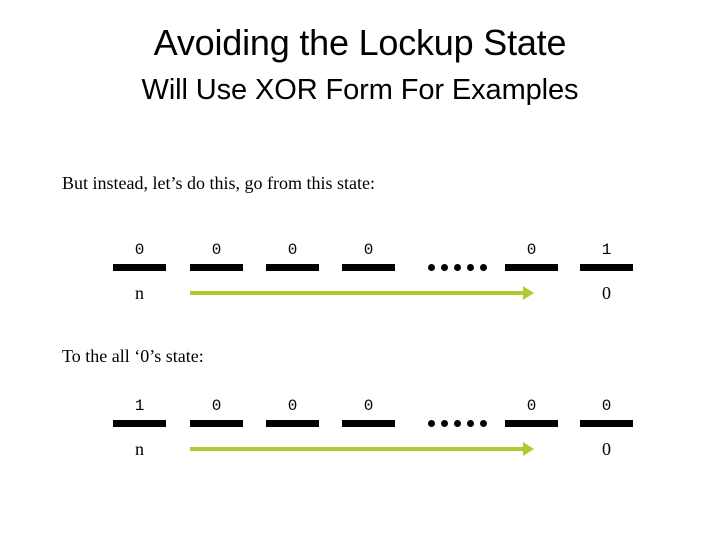 Image resolution: width=720 pixels, height=540 pixels. I want to click on page-subtitle: Will Use XOR Form For Examples, so click(360, 90).